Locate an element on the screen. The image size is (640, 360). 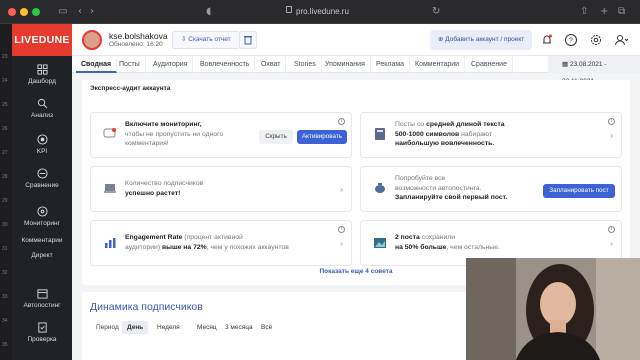
compare-icon is located at coordinates (42, 173).